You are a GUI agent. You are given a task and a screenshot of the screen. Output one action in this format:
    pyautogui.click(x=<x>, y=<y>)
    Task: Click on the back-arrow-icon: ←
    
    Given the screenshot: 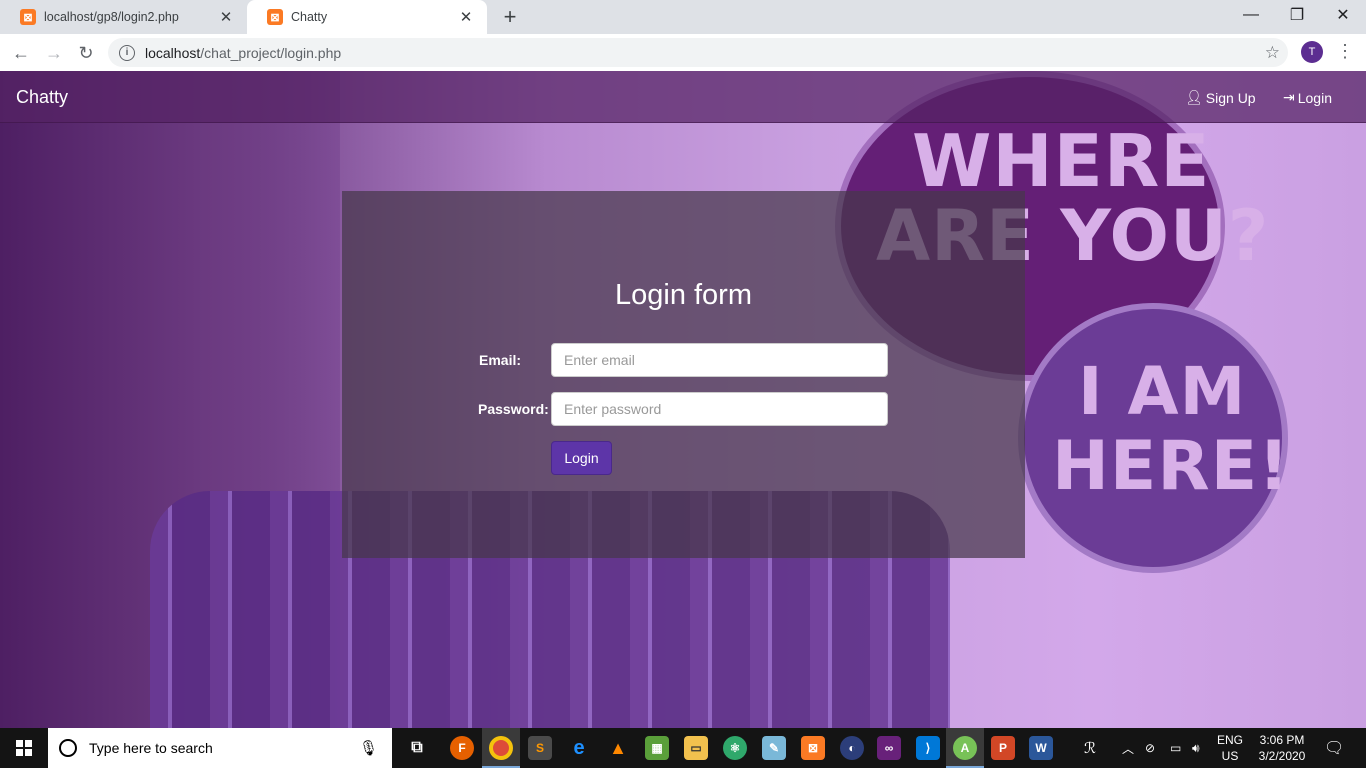 What is the action you would take?
    pyautogui.click(x=21, y=53)
    